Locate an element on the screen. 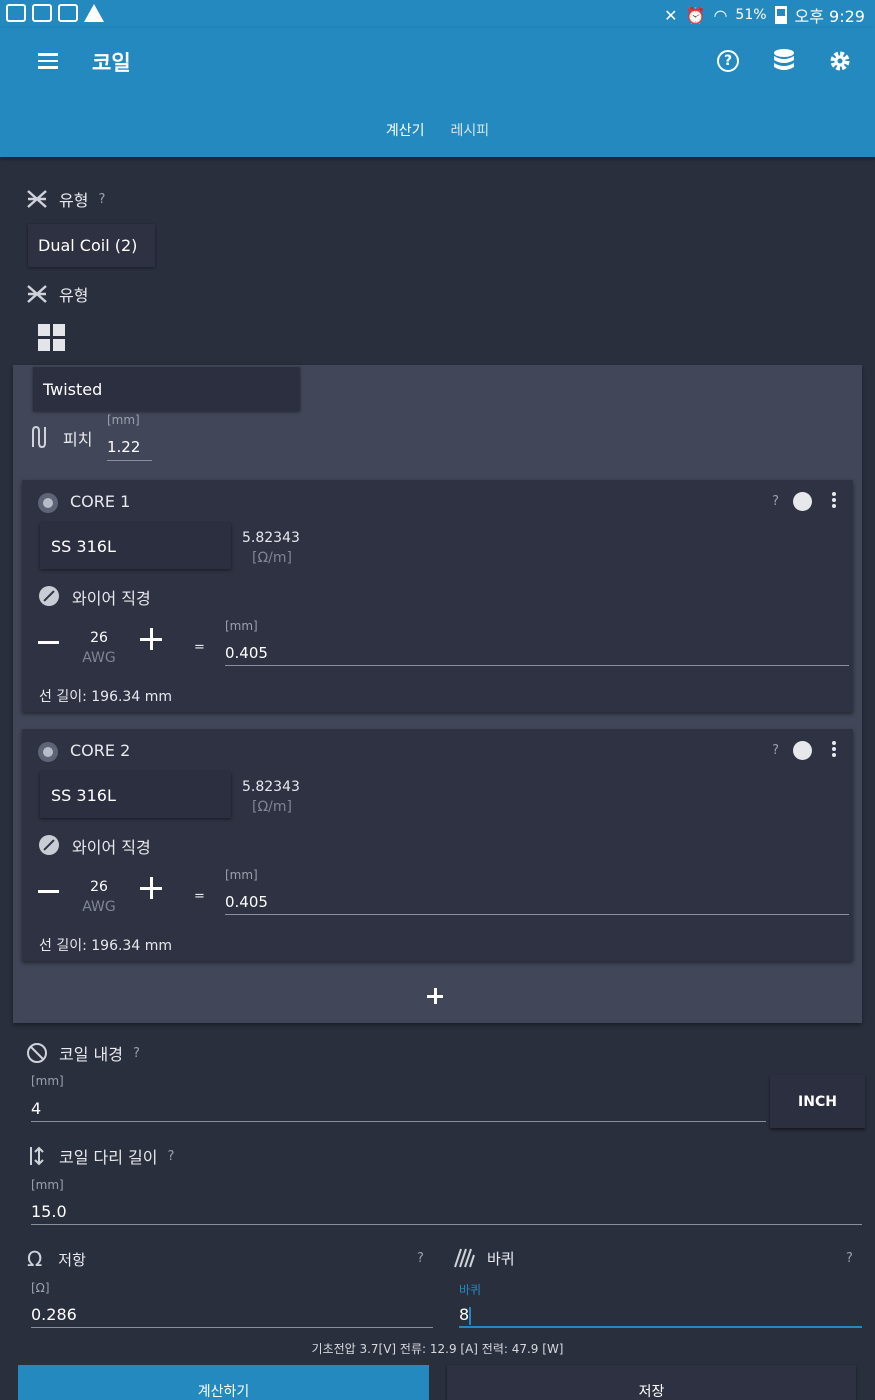 The height and width of the screenshot is (1400, 875). inner-diameter-label: 코일 내경 is located at coordinates (91, 1054).